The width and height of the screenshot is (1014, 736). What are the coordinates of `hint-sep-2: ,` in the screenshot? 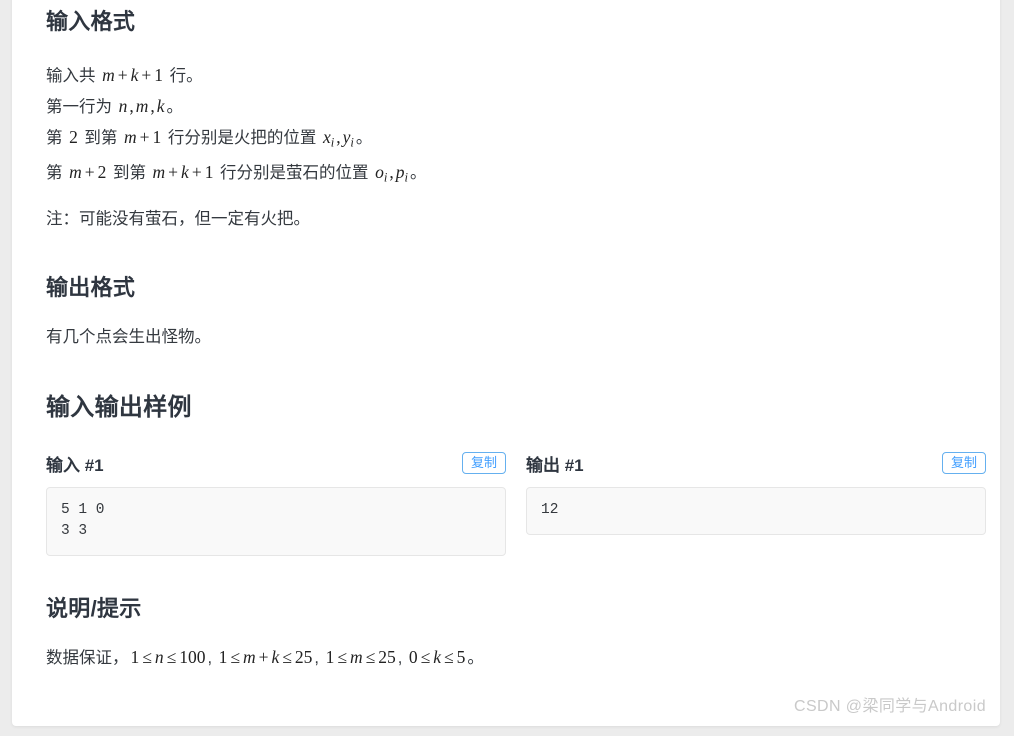 It's located at (319, 658).